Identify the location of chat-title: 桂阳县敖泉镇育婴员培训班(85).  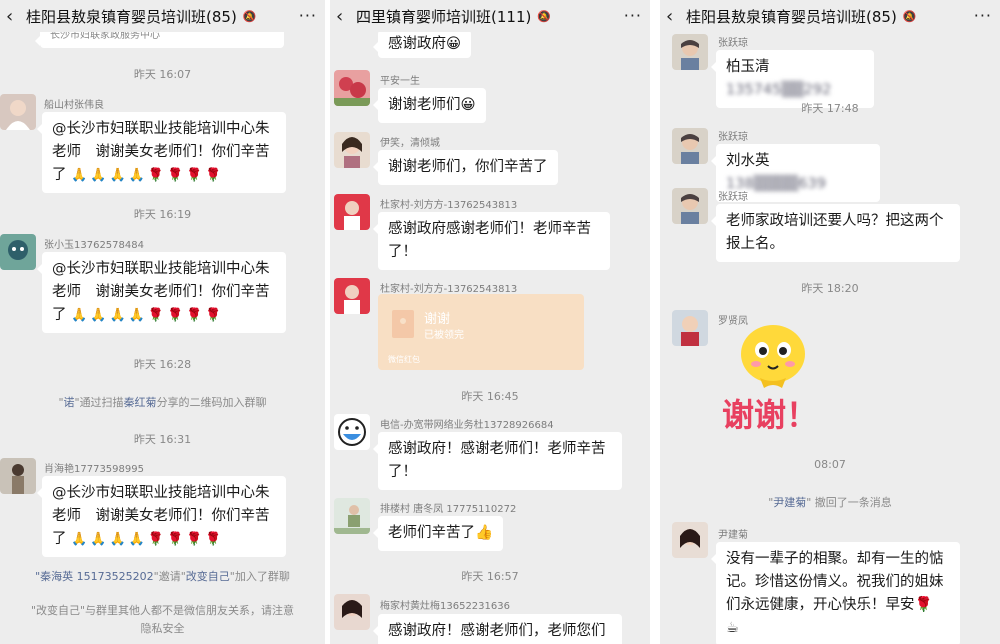
(791, 16).